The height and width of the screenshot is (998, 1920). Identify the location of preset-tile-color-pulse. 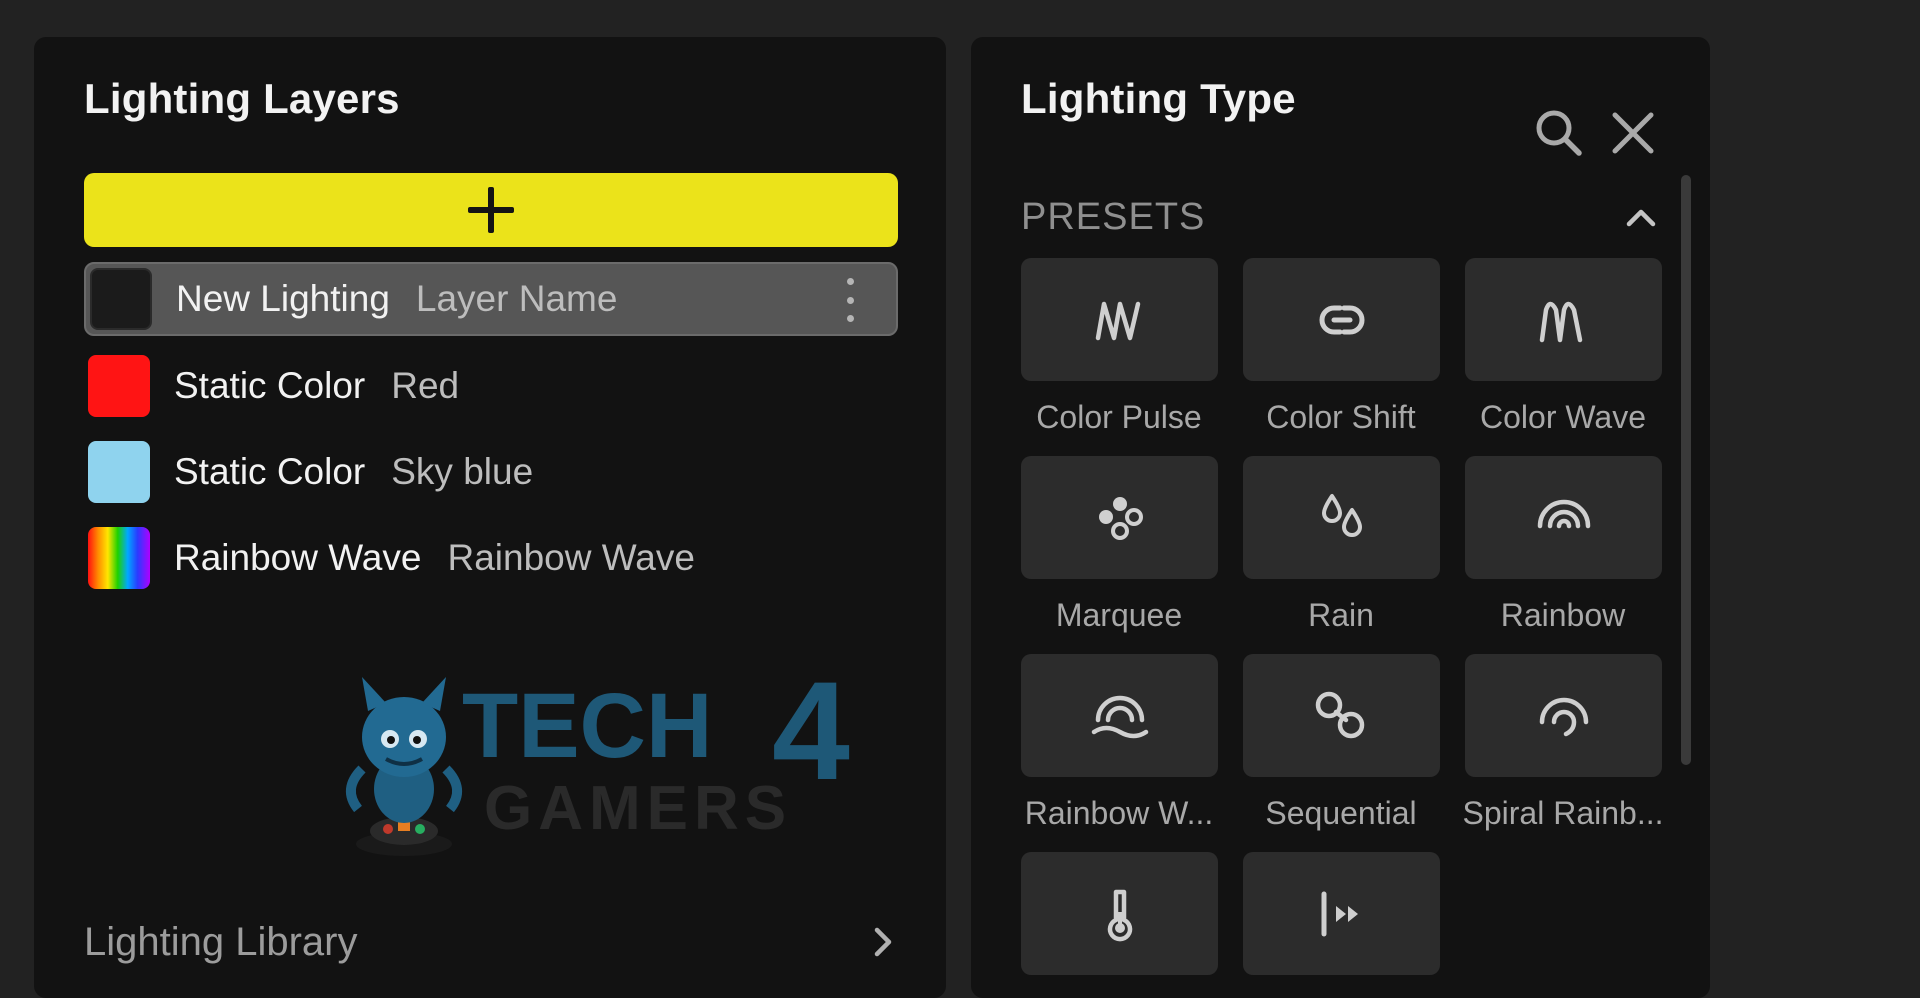
(1119, 319).